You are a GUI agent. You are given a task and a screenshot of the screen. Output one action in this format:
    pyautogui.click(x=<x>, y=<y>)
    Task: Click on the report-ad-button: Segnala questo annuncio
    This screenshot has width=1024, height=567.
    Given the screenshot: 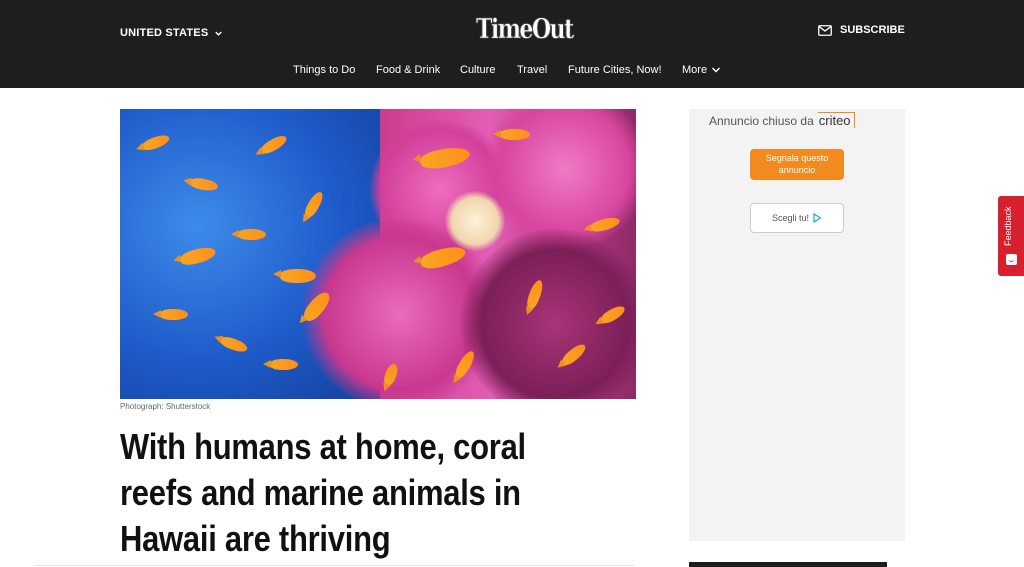 What is the action you would take?
    pyautogui.click(x=797, y=164)
    